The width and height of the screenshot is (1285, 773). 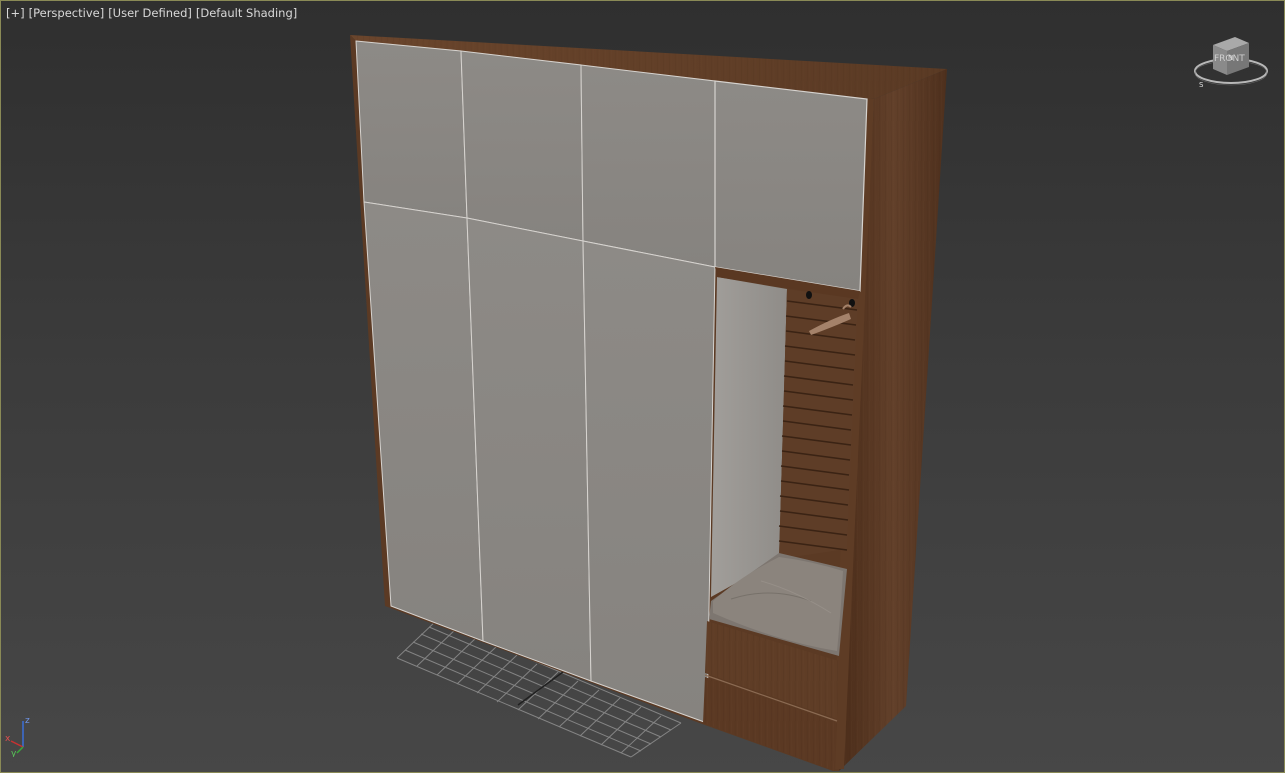 I want to click on x-axis-line, so click(x=17, y=744).